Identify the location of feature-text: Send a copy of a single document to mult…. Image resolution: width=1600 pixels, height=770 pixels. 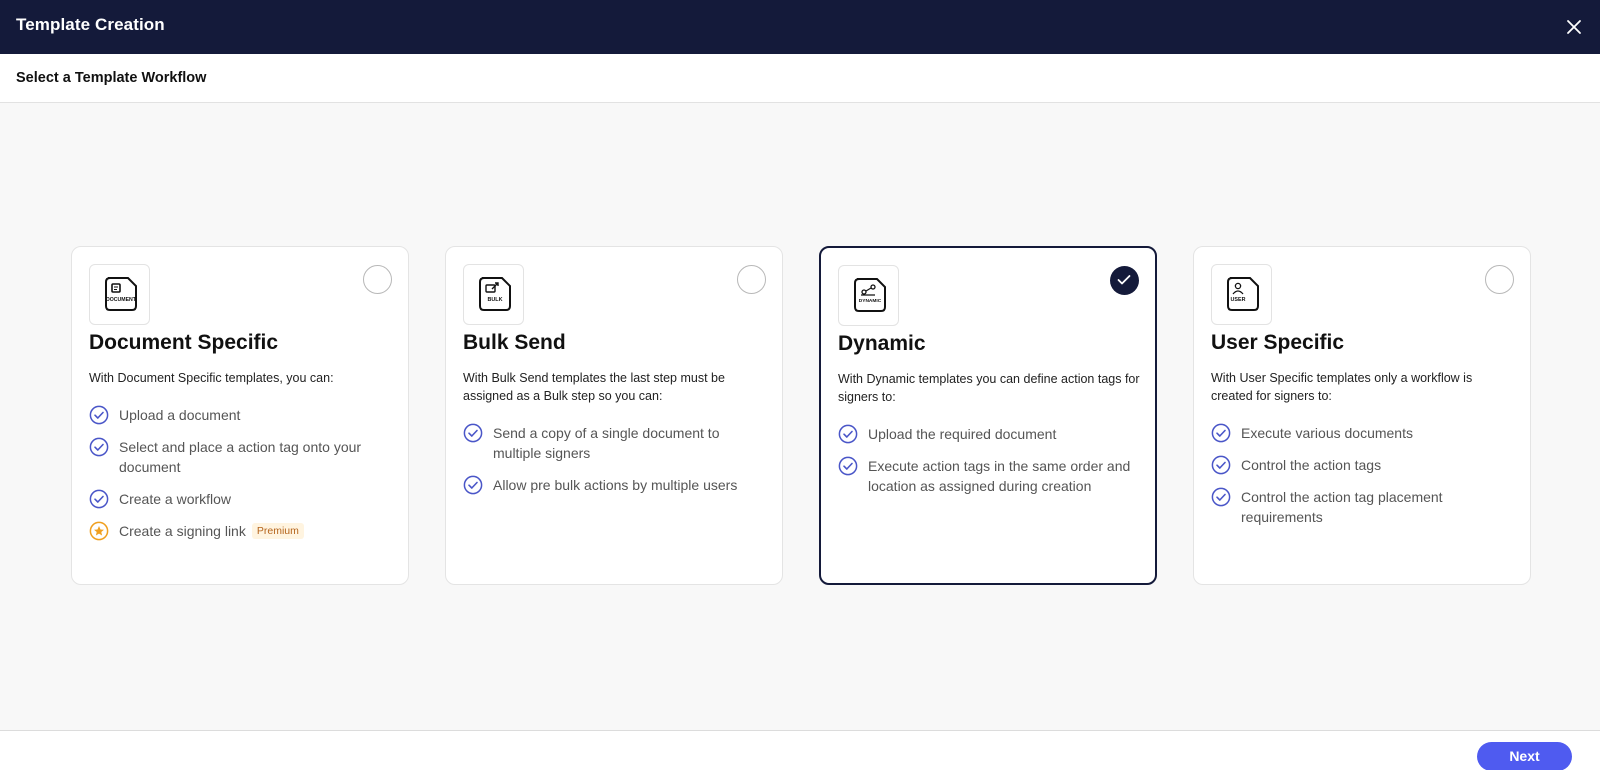
(606, 443).